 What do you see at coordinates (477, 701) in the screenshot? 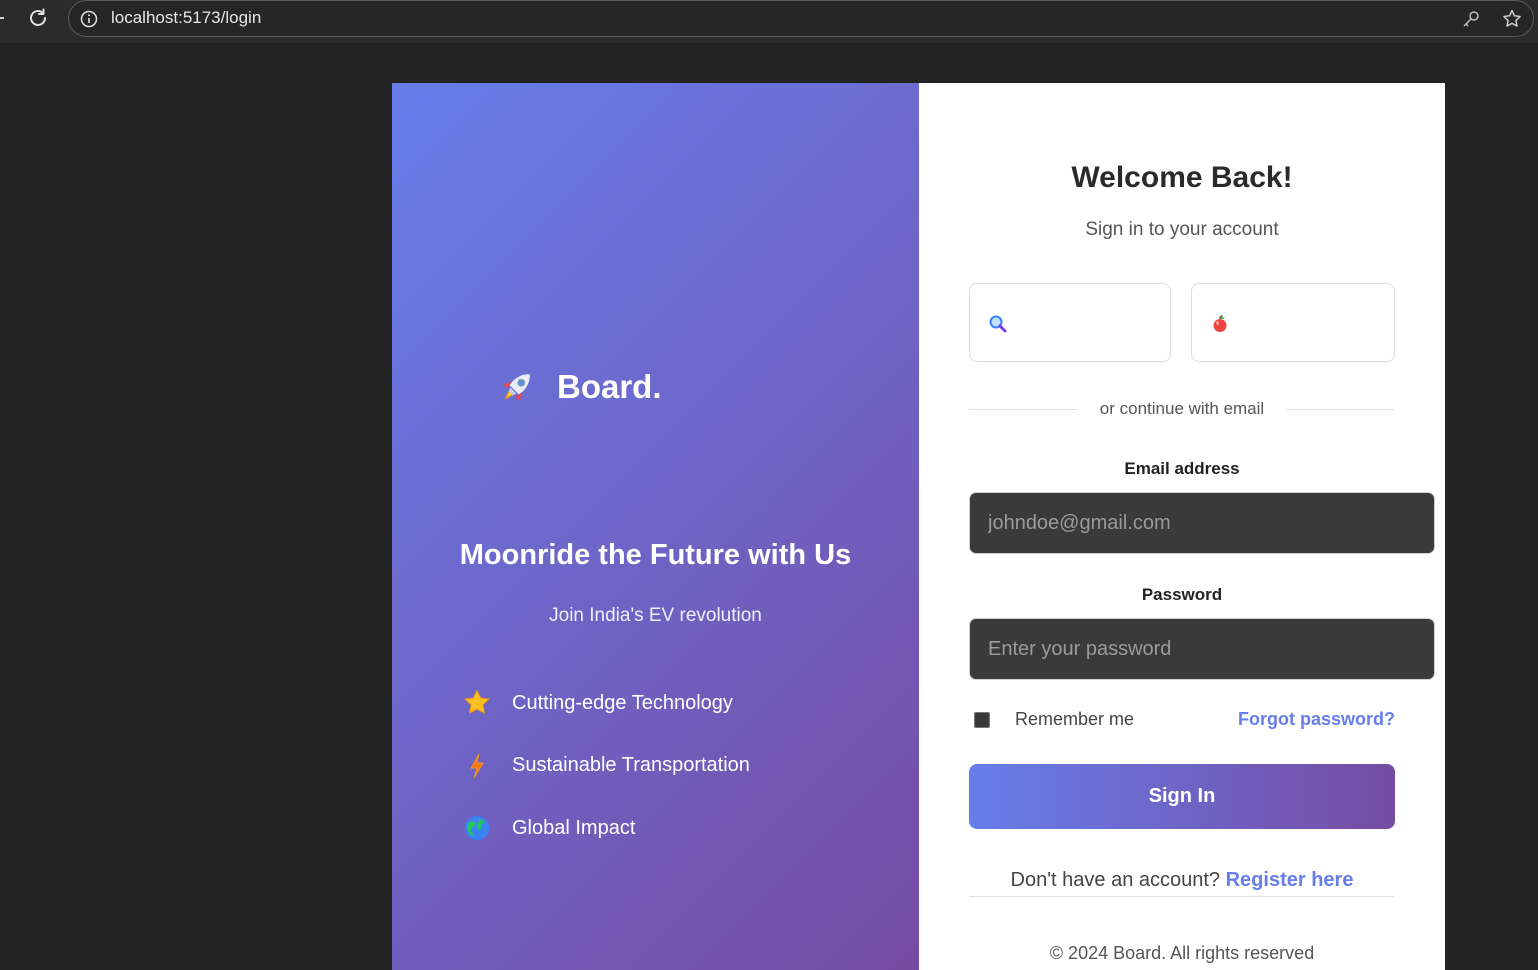
I see `star-icon` at bounding box center [477, 701].